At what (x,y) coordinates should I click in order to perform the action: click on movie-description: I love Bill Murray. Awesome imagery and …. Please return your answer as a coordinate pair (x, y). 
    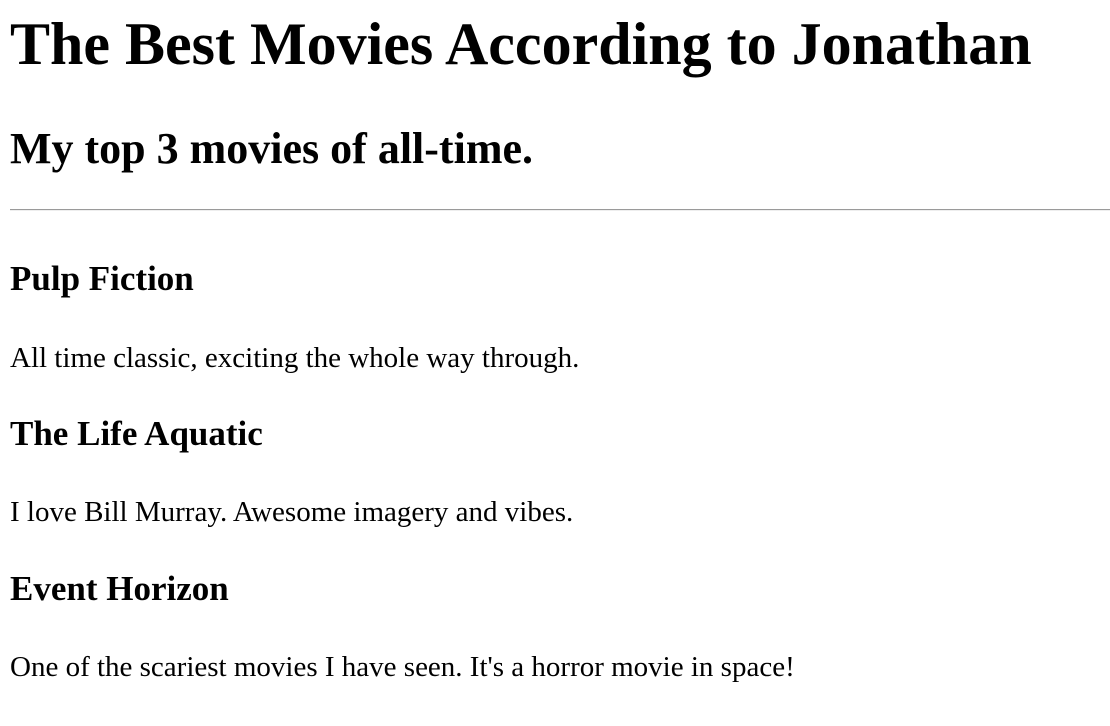
    Looking at the image, I should click on (292, 512).